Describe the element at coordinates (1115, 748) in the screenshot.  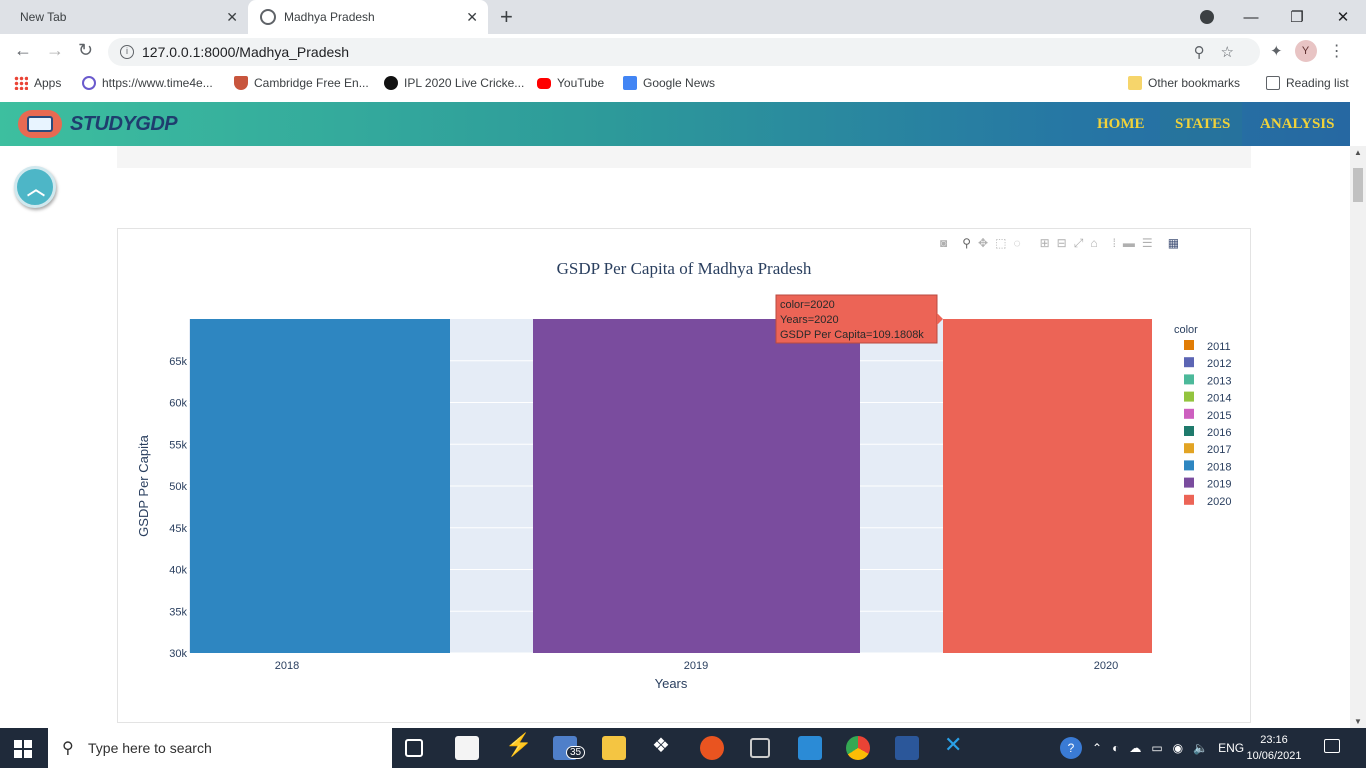
I see `network-icon: ◐` at that location.